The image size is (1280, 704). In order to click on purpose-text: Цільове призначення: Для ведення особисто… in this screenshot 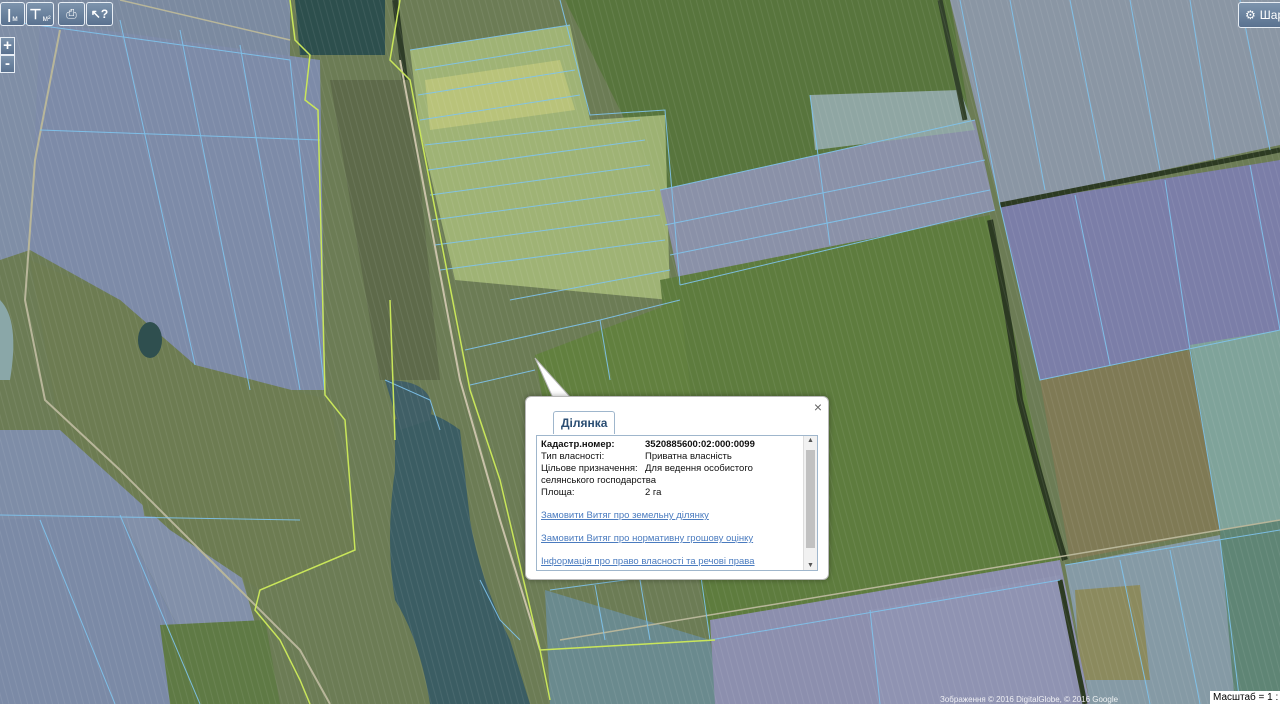, I will do `click(647, 474)`.